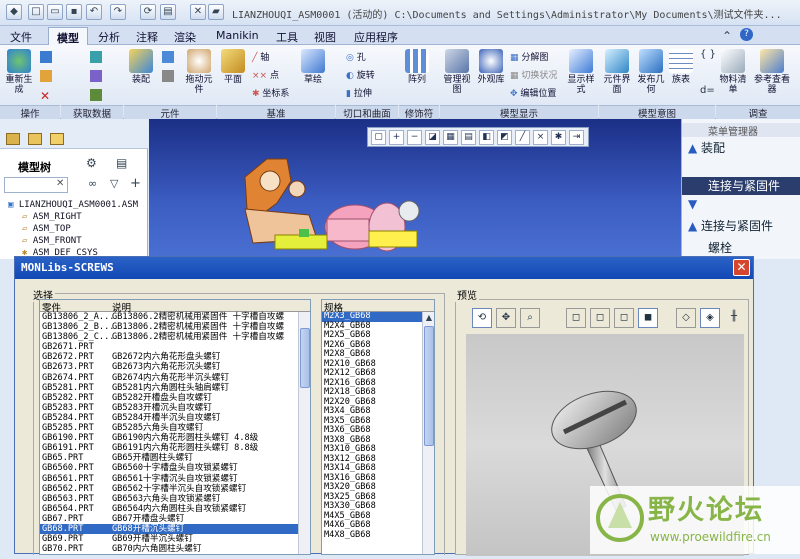  What do you see at coordinates (216, 12) in the screenshot?
I see `folder-icon: ▰` at bounding box center [216, 12].